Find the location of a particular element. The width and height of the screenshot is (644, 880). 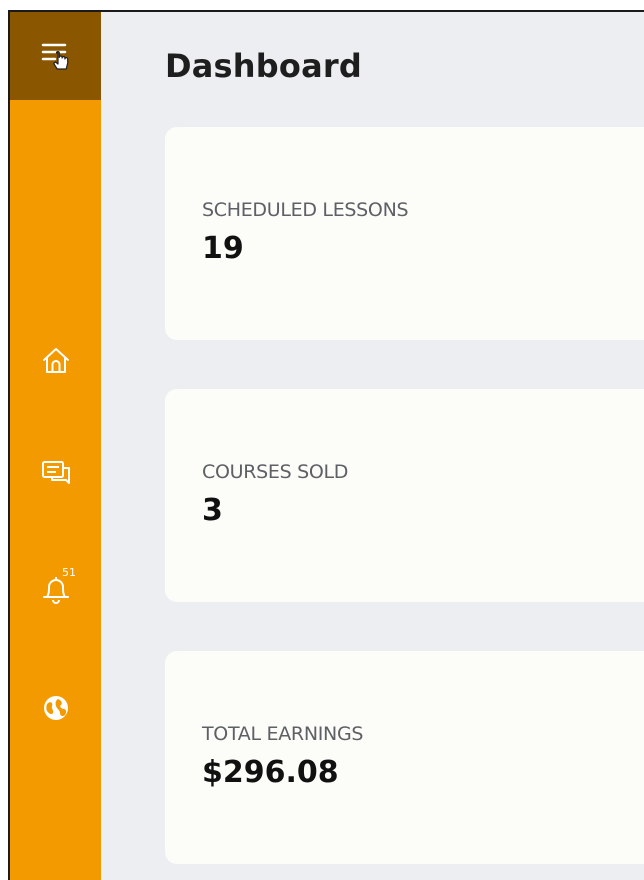

sidebar-item-home is located at coordinates (55, 361).